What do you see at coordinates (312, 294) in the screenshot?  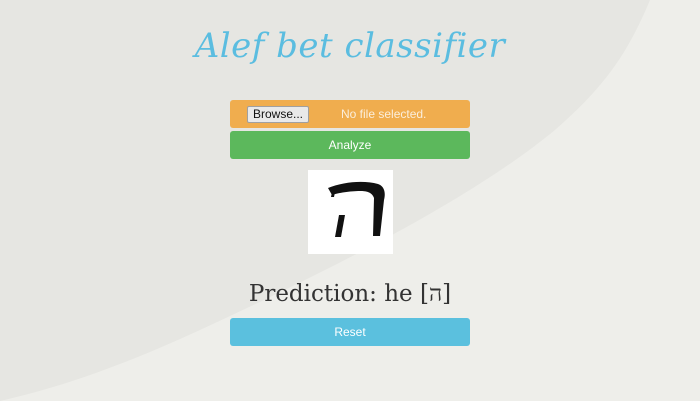 I see `prediction-label: Prediction:` at bounding box center [312, 294].